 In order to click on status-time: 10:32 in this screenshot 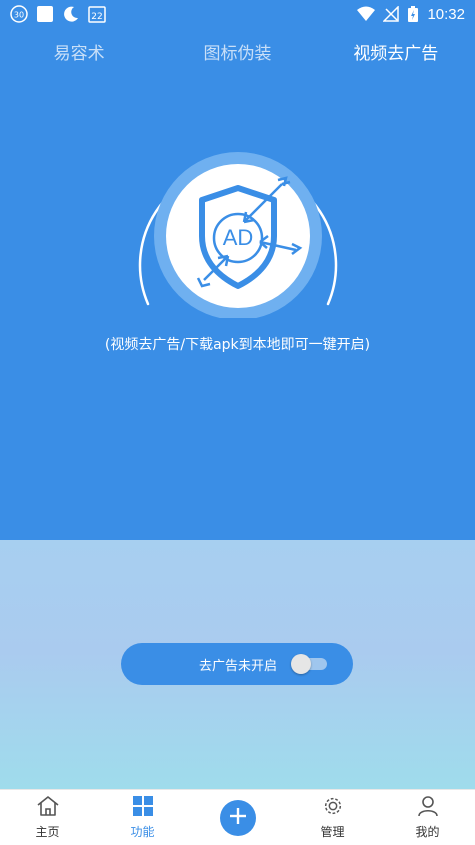, I will do `click(446, 14)`.